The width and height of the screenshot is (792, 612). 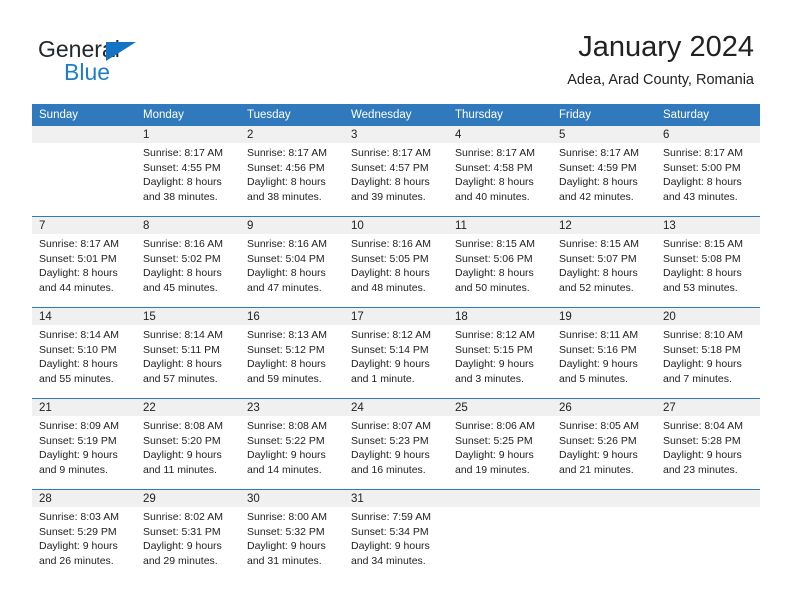 What do you see at coordinates (286, 440) in the screenshot?
I see `sunset-time: Sunset: 5:22 PM` at bounding box center [286, 440].